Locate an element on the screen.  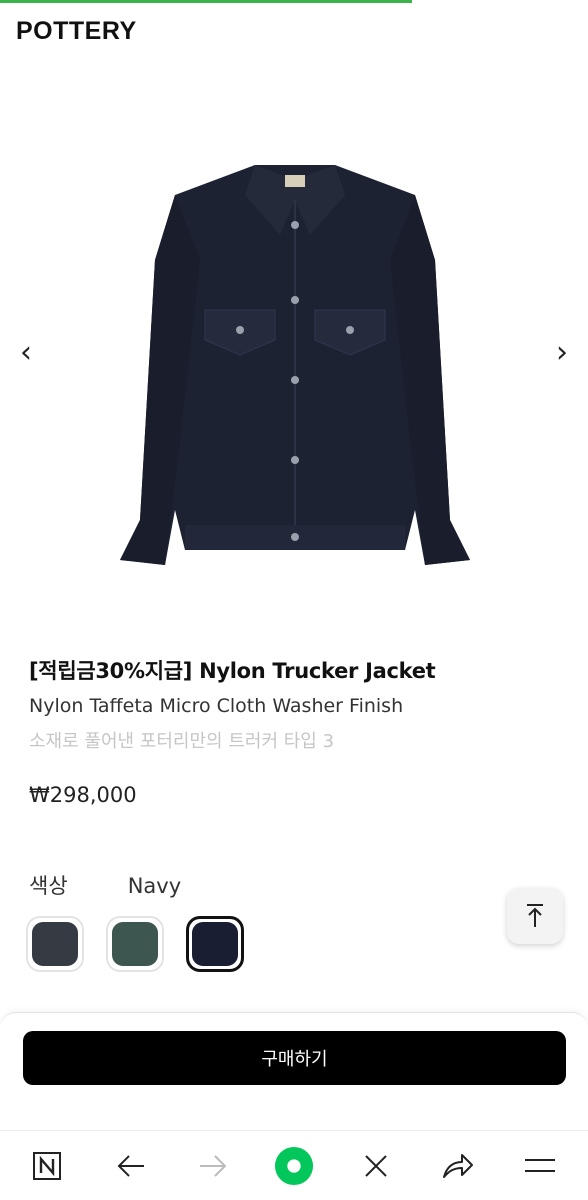
back-arrow-icon is located at coordinates (131, 1166).